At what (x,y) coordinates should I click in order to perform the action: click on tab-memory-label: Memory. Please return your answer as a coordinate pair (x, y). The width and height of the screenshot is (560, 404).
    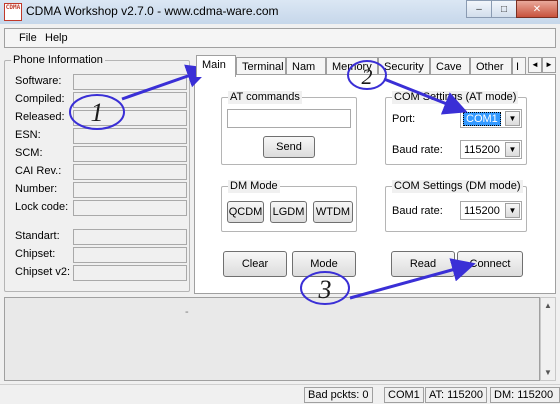
    Looking at the image, I should click on (352, 67).